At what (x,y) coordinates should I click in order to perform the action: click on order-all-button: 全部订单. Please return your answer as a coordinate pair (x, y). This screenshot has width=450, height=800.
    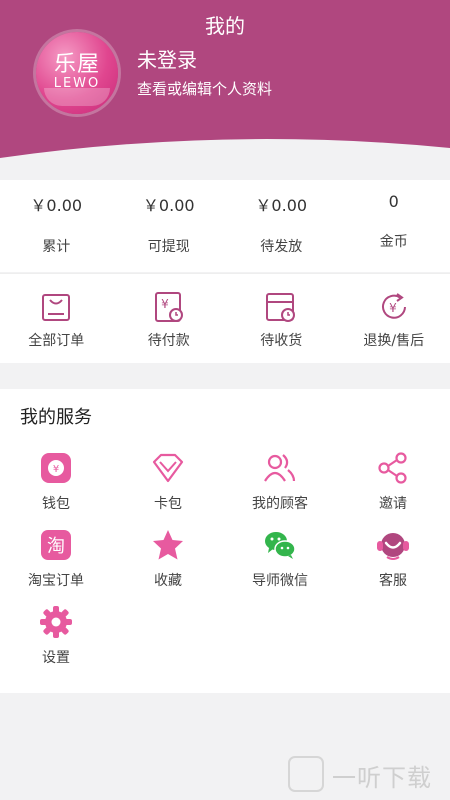
    Looking at the image, I should click on (56, 318).